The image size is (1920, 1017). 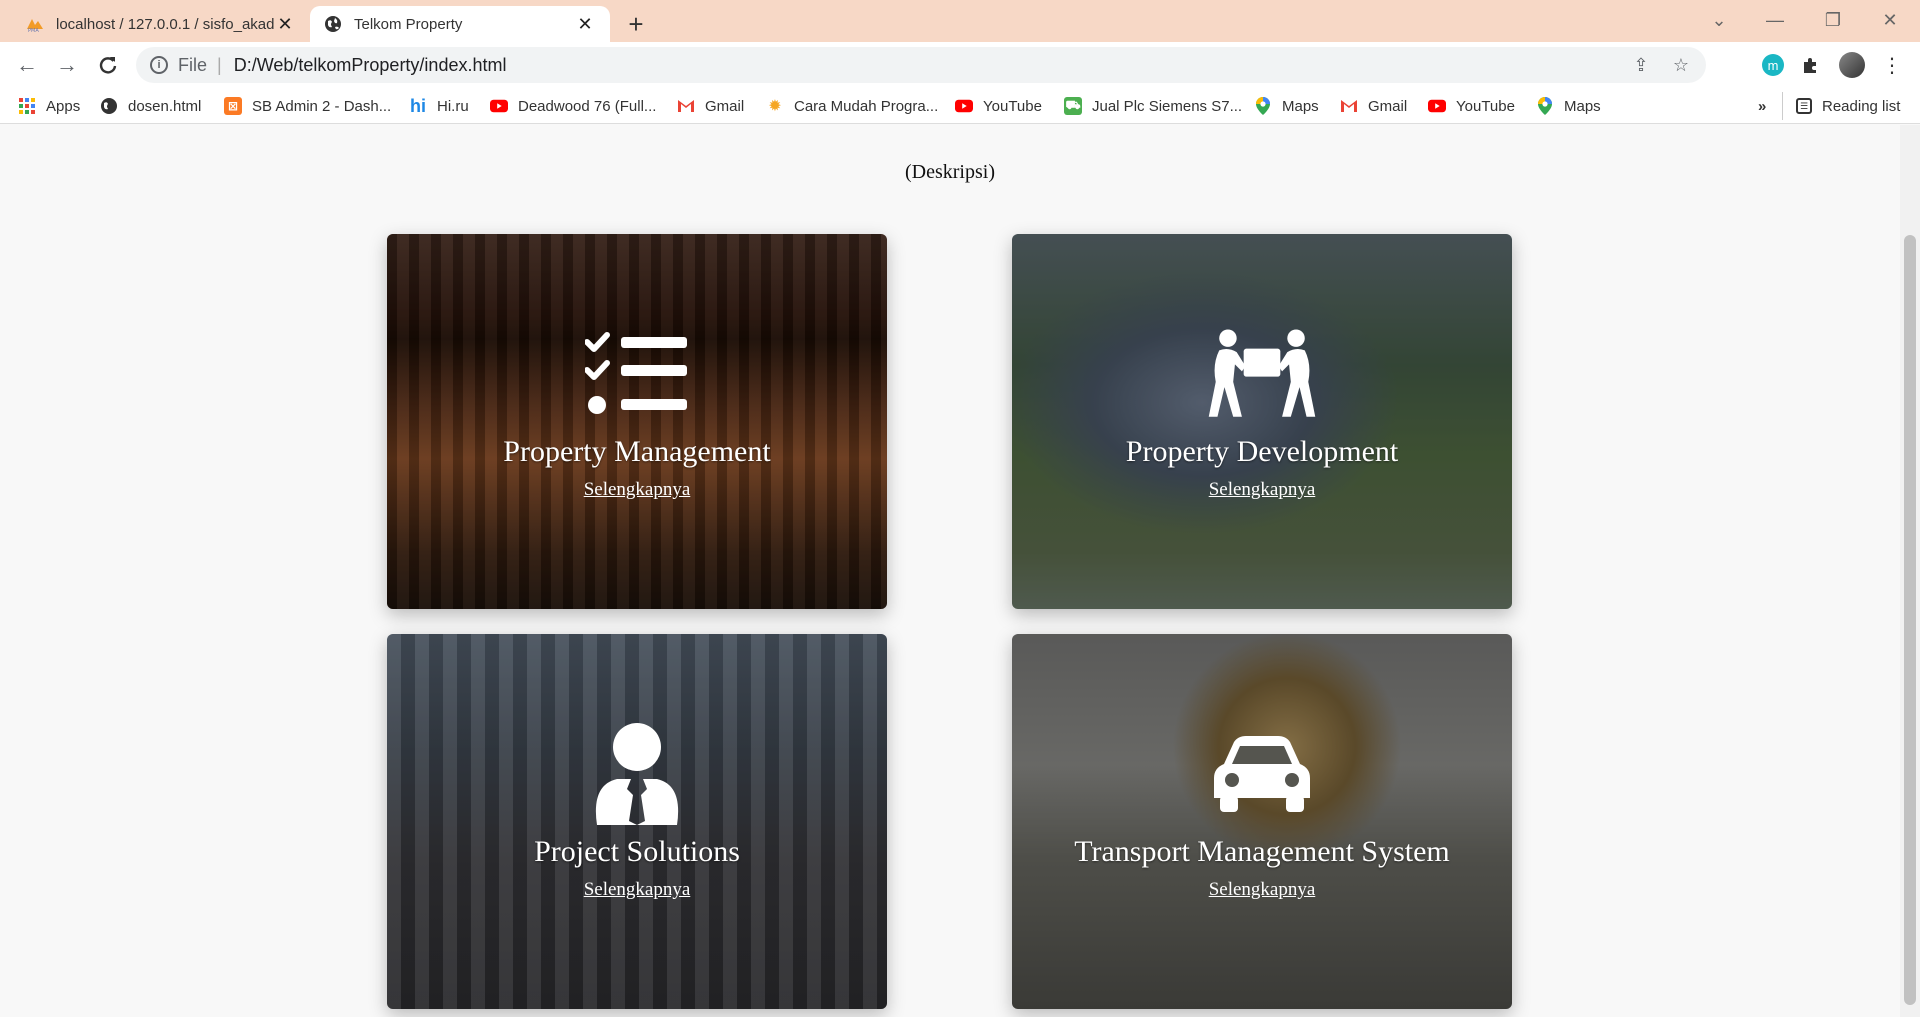 I want to click on bookmark-star-icon: ☆, so click(x=1681, y=65).